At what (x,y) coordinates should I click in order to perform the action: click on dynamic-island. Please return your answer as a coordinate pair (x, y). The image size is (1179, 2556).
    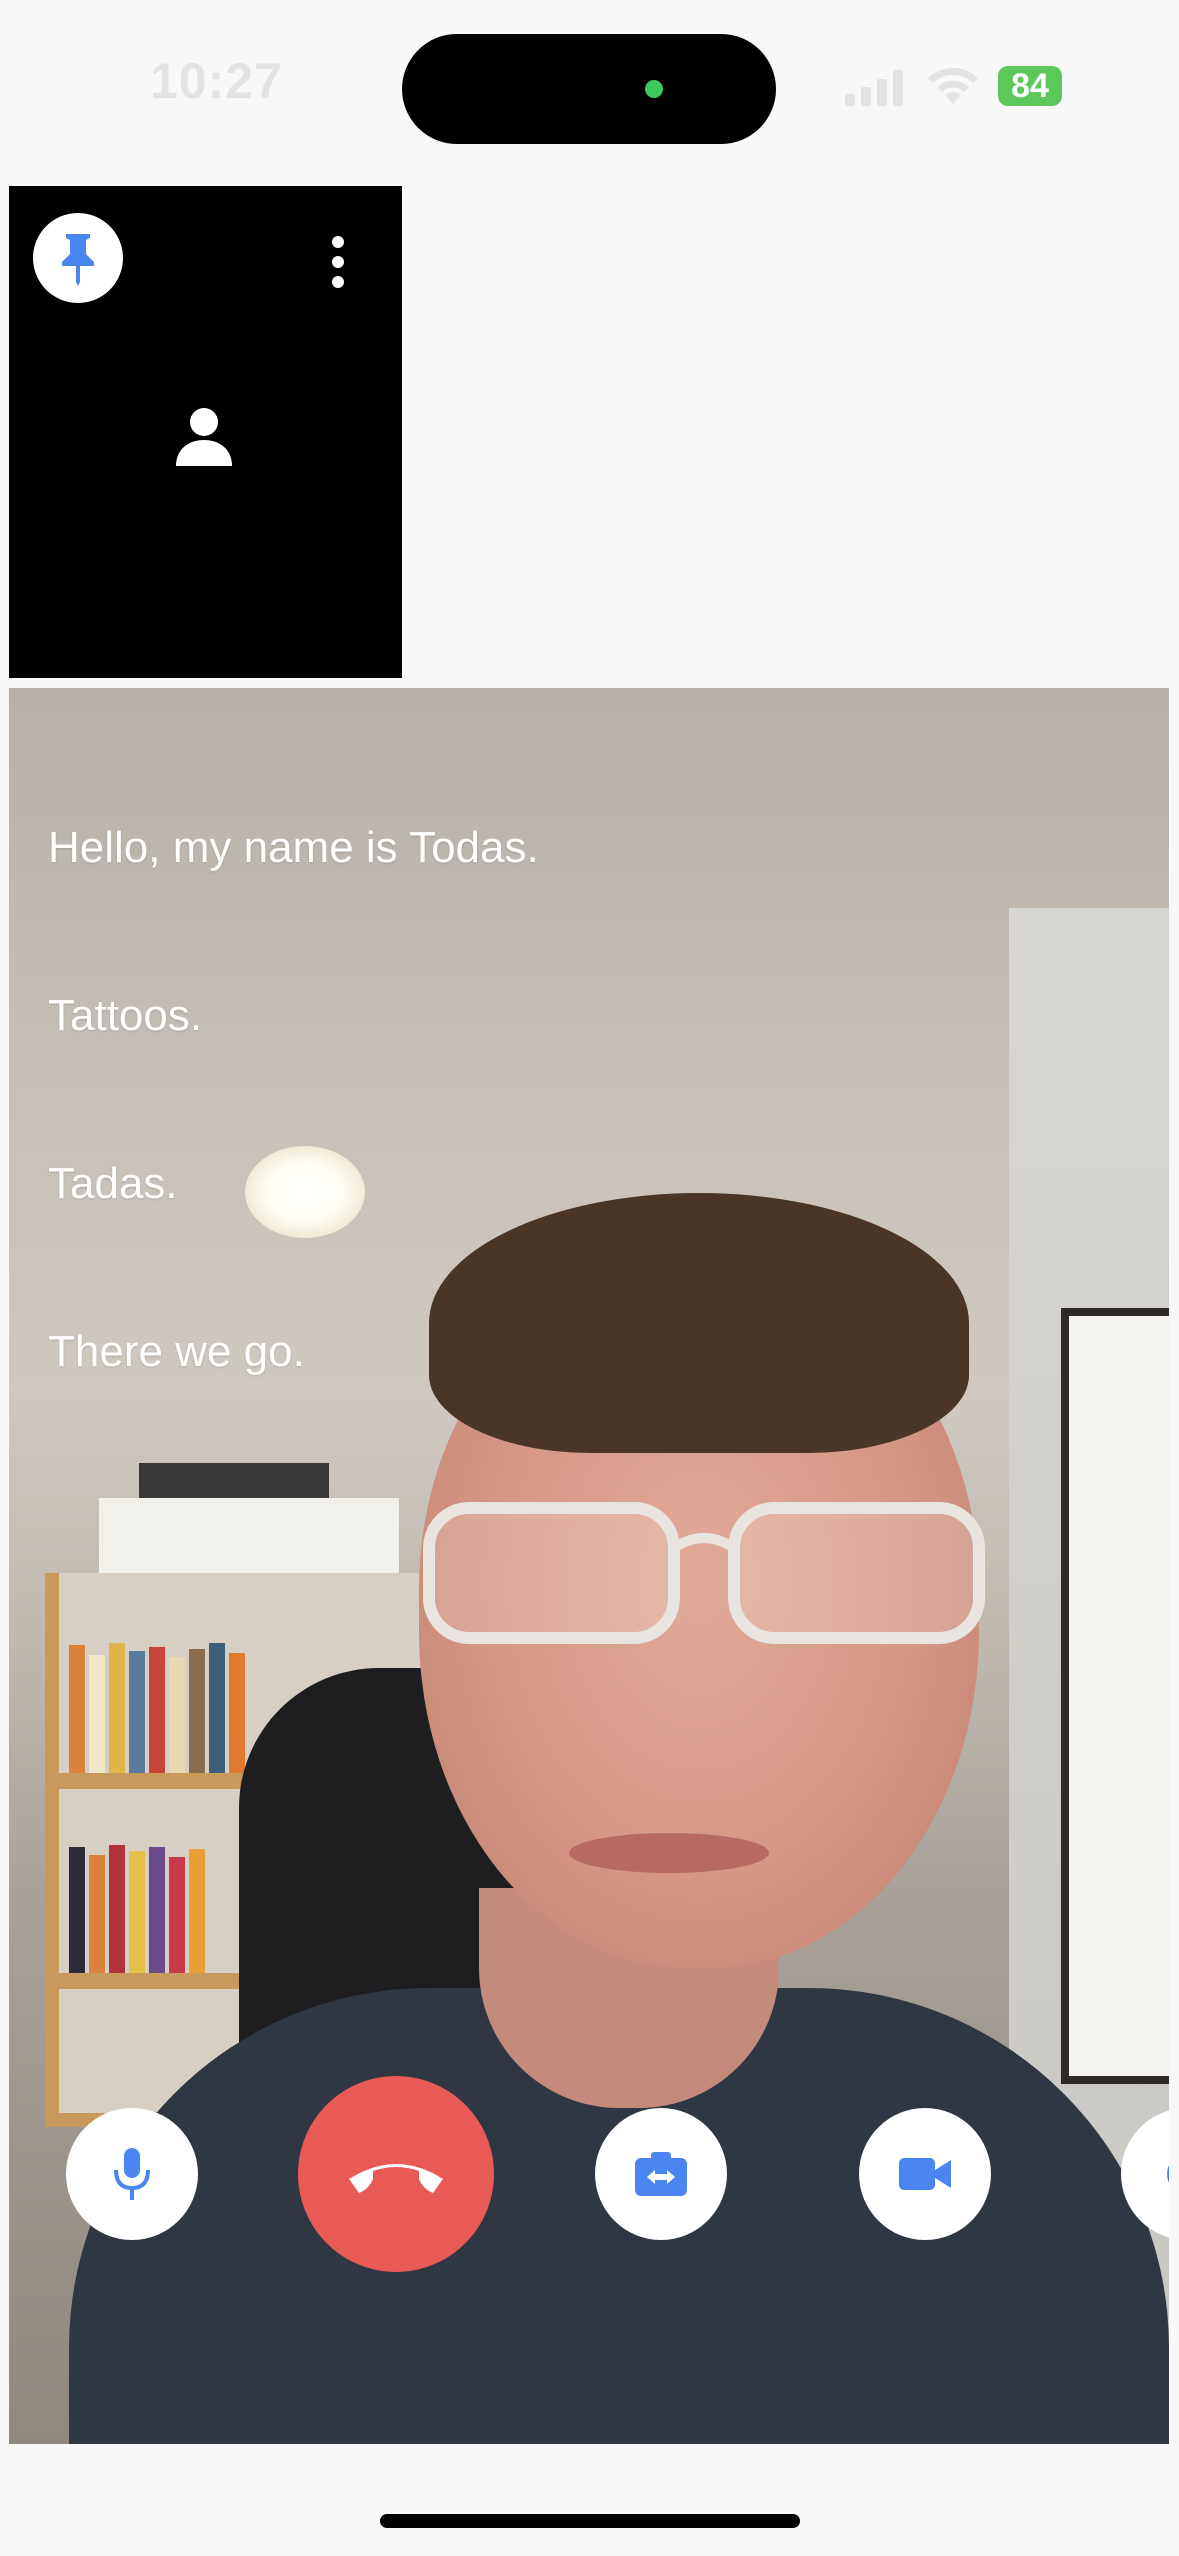
    Looking at the image, I should click on (589, 89).